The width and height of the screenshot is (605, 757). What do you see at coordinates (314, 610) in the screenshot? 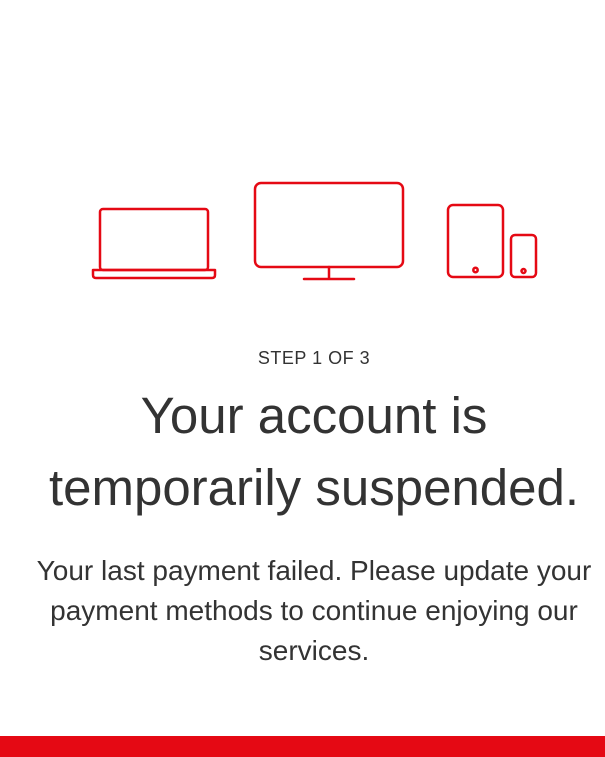
I see `suspension-message-line-2: payment methods to continue enjoying our` at bounding box center [314, 610].